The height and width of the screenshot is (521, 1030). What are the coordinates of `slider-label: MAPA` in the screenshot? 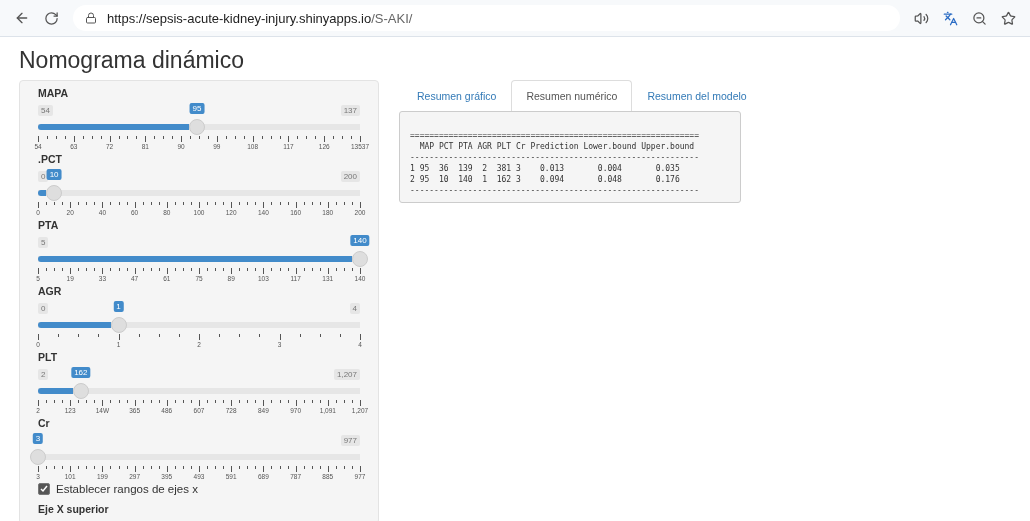 It's located at (54, 93).